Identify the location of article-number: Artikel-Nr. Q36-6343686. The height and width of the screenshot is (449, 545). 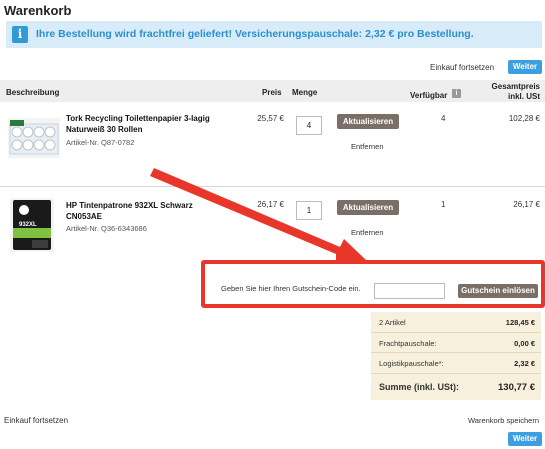
(106, 228).